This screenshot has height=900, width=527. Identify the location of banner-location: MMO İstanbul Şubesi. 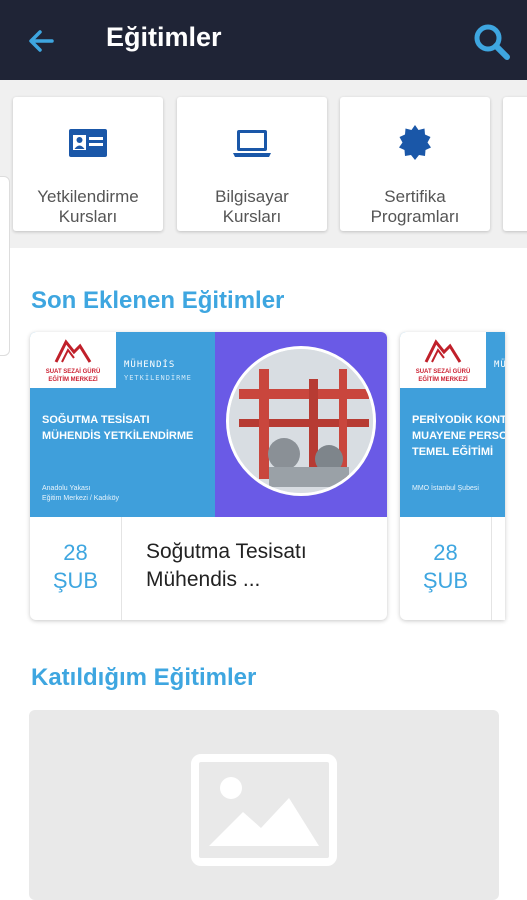
(445, 488).